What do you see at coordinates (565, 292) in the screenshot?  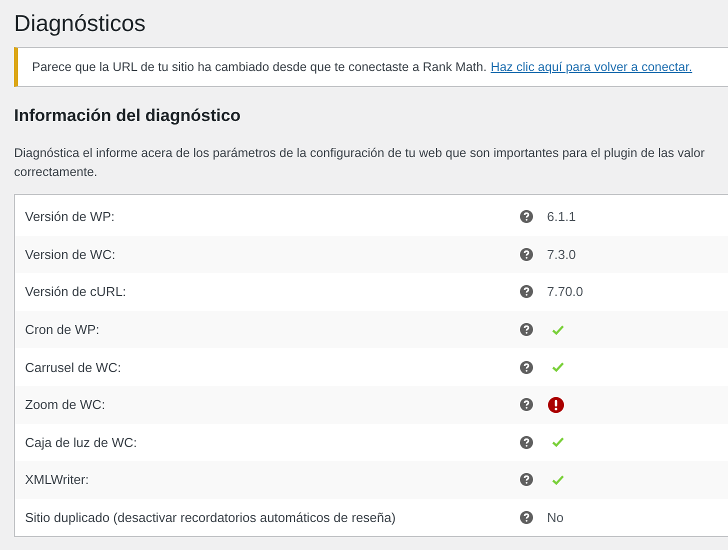 I see `row-value: 7.70.0` at bounding box center [565, 292].